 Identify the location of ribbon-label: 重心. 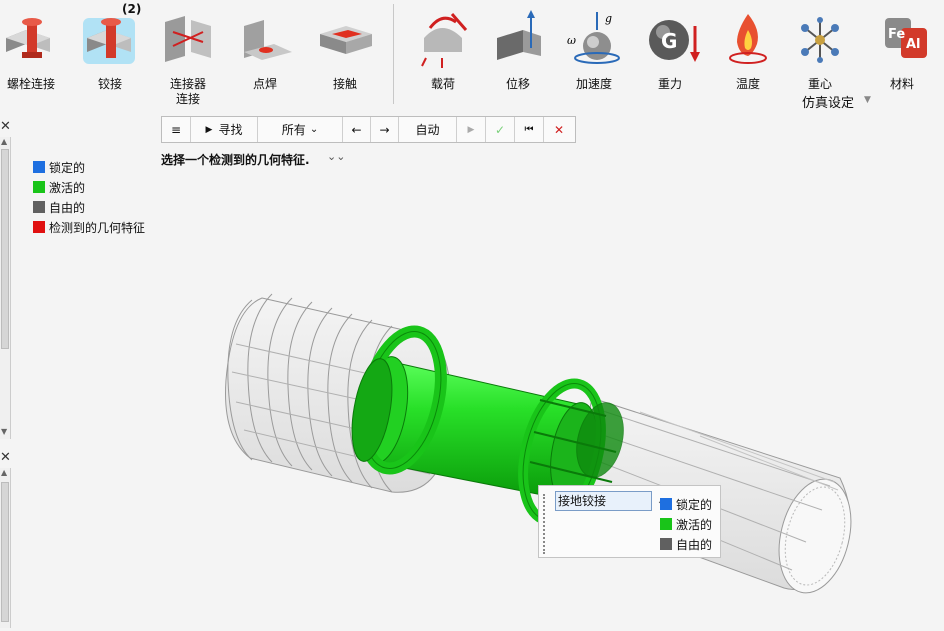
(819, 84).